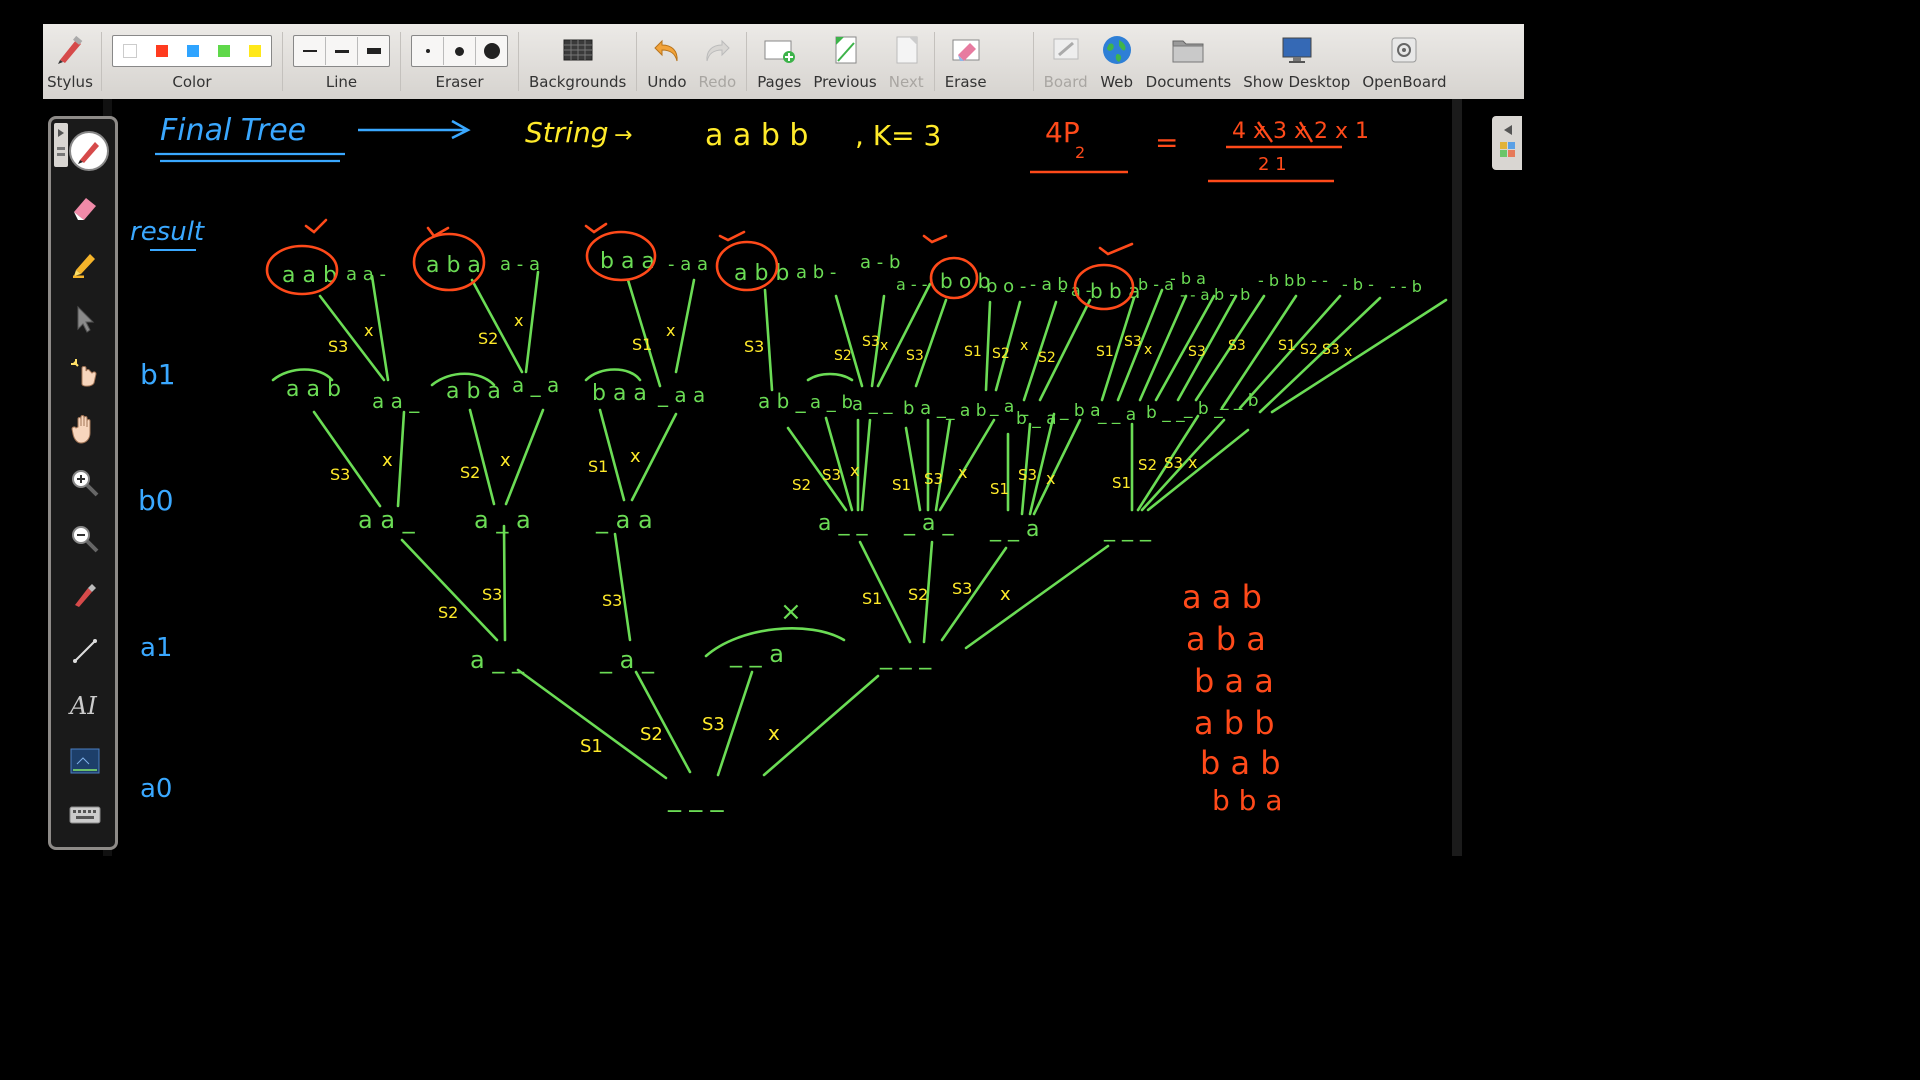 Image resolution: width=1920 pixels, height=1080 pixels. I want to click on final-result: a a b, so click(1222, 597).